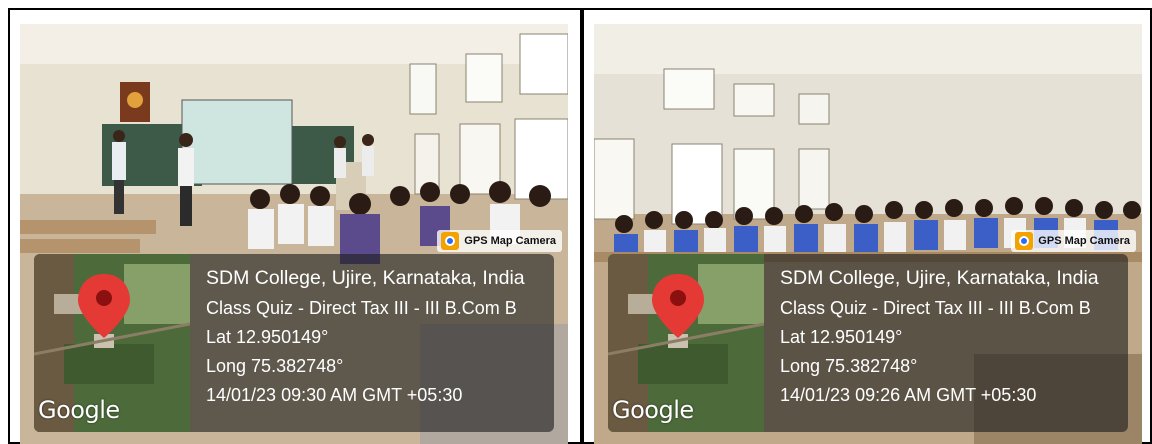 The height and width of the screenshot is (444, 1152). Describe the element at coordinates (908, 395) in the screenshot. I see `timestamp-text: 14/01/23 09:26 AM GMT +05:30` at that location.